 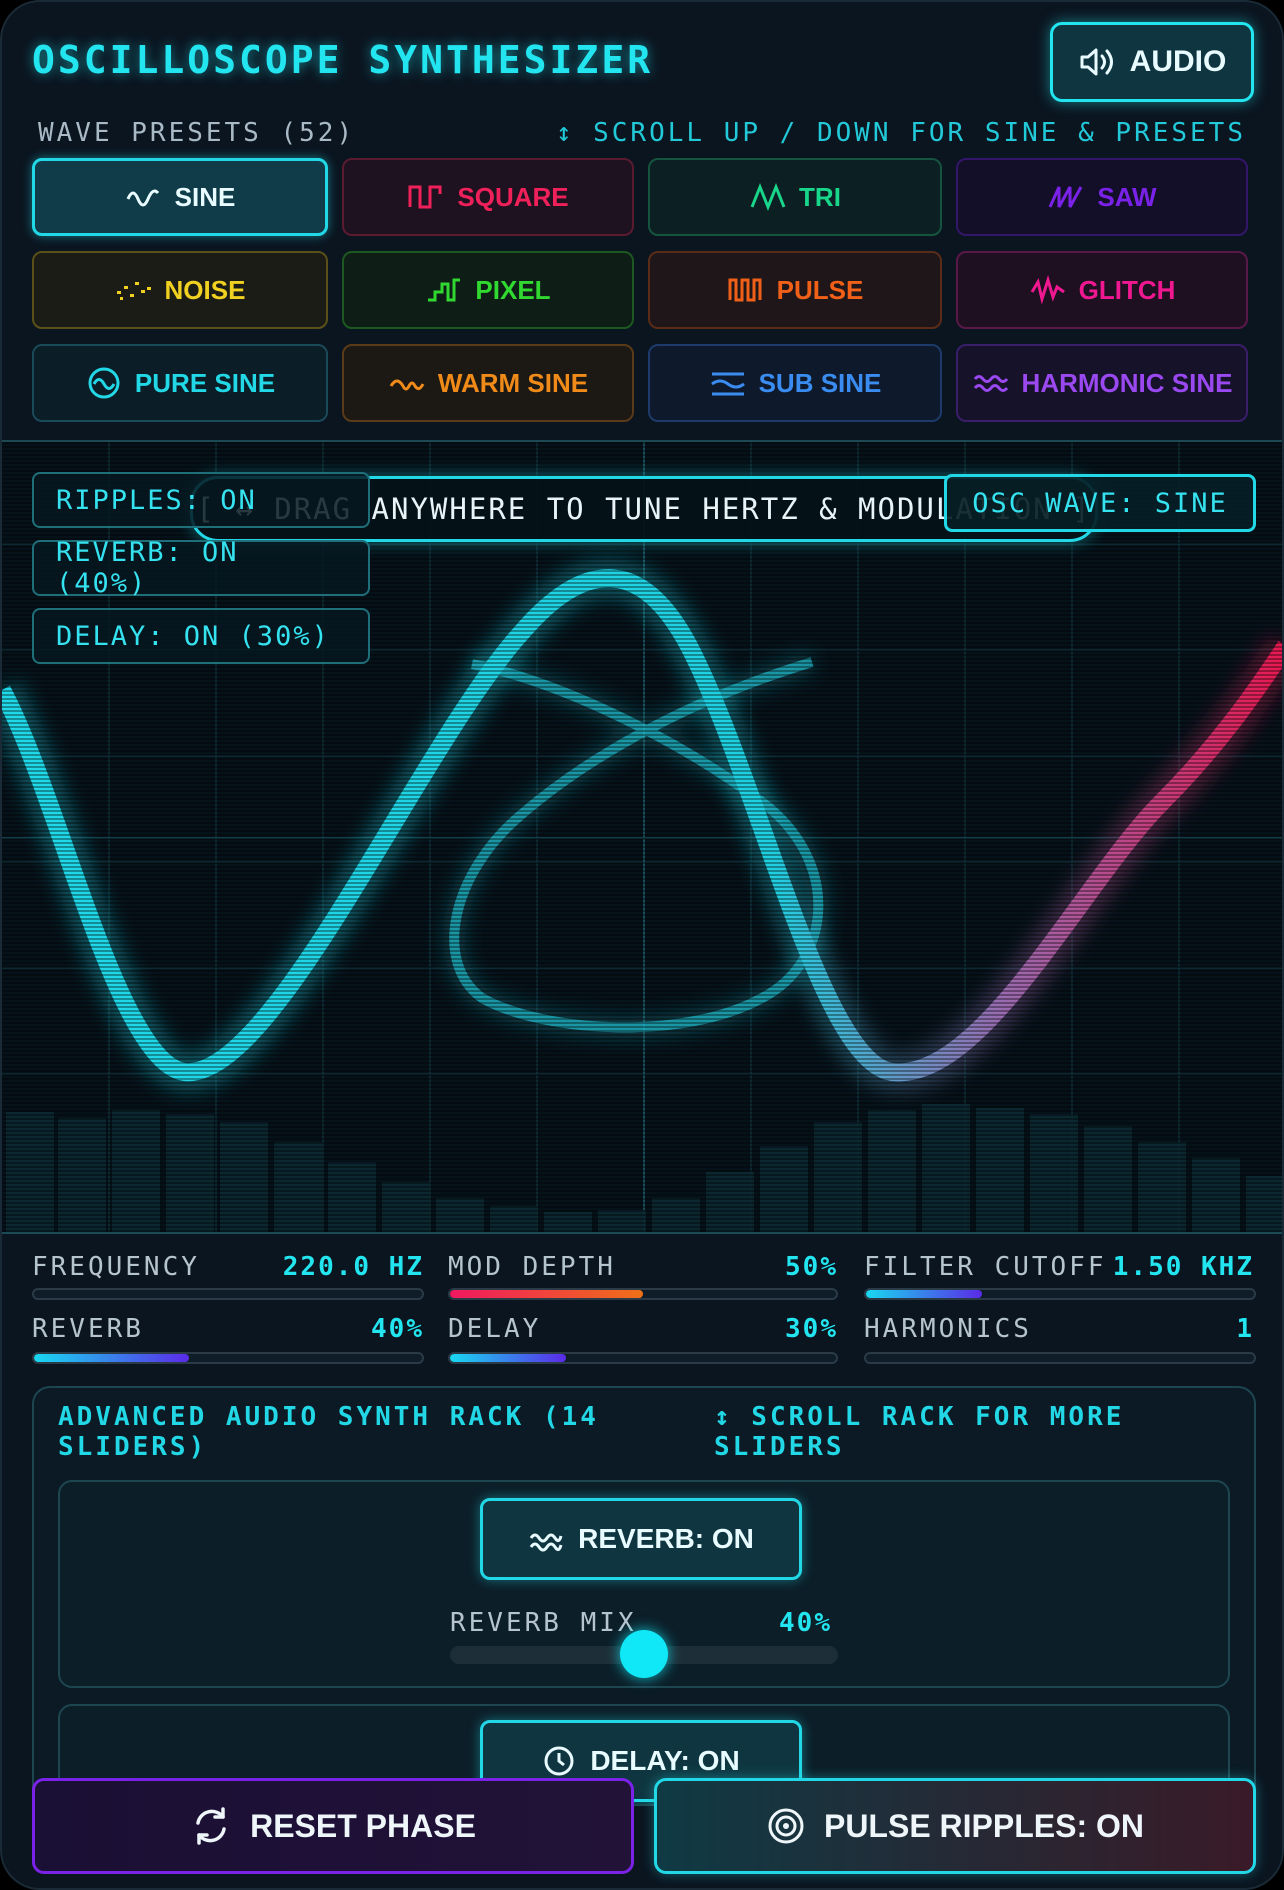 I want to click on app-title: OSCILLOSCOPE SYNTHESIZER, so click(x=343, y=60).